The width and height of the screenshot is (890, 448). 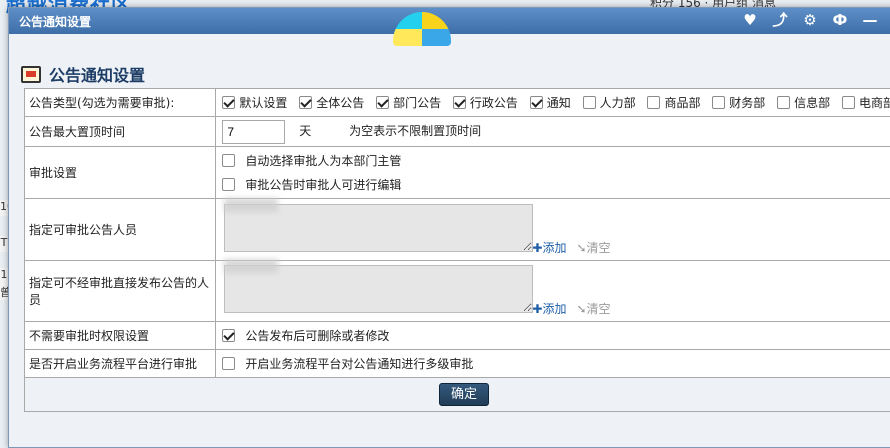 I want to click on row-max-top-time: 公告最大置顶时间 天 为空表示不限制置顶时间, so click(x=456, y=131).